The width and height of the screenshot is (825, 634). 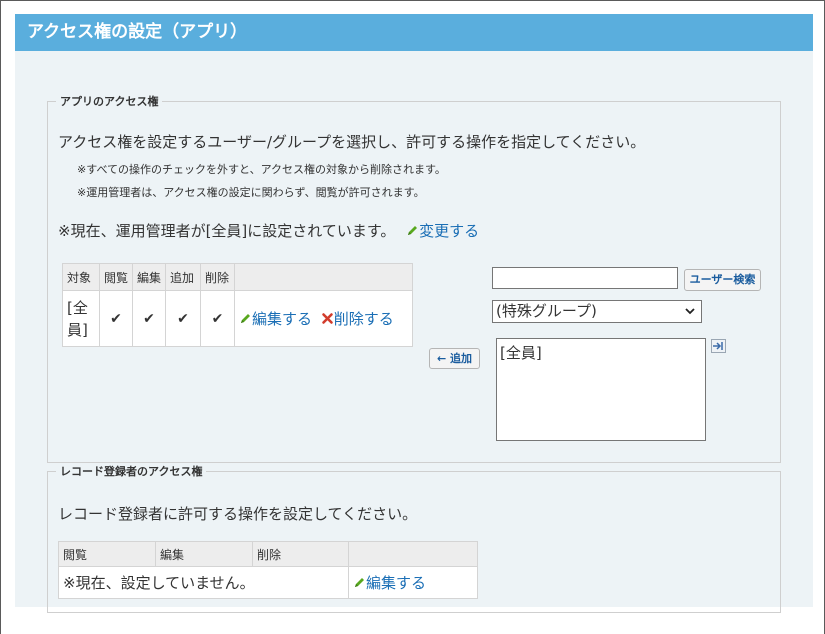 I want to click on delete-x-icon, so click(x=327, y=318).